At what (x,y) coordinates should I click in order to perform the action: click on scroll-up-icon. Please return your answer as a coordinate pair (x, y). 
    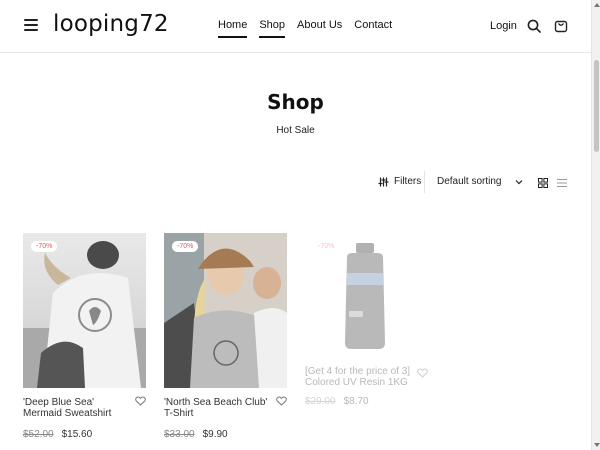
    Looking at the image, I should click on (597, 5).